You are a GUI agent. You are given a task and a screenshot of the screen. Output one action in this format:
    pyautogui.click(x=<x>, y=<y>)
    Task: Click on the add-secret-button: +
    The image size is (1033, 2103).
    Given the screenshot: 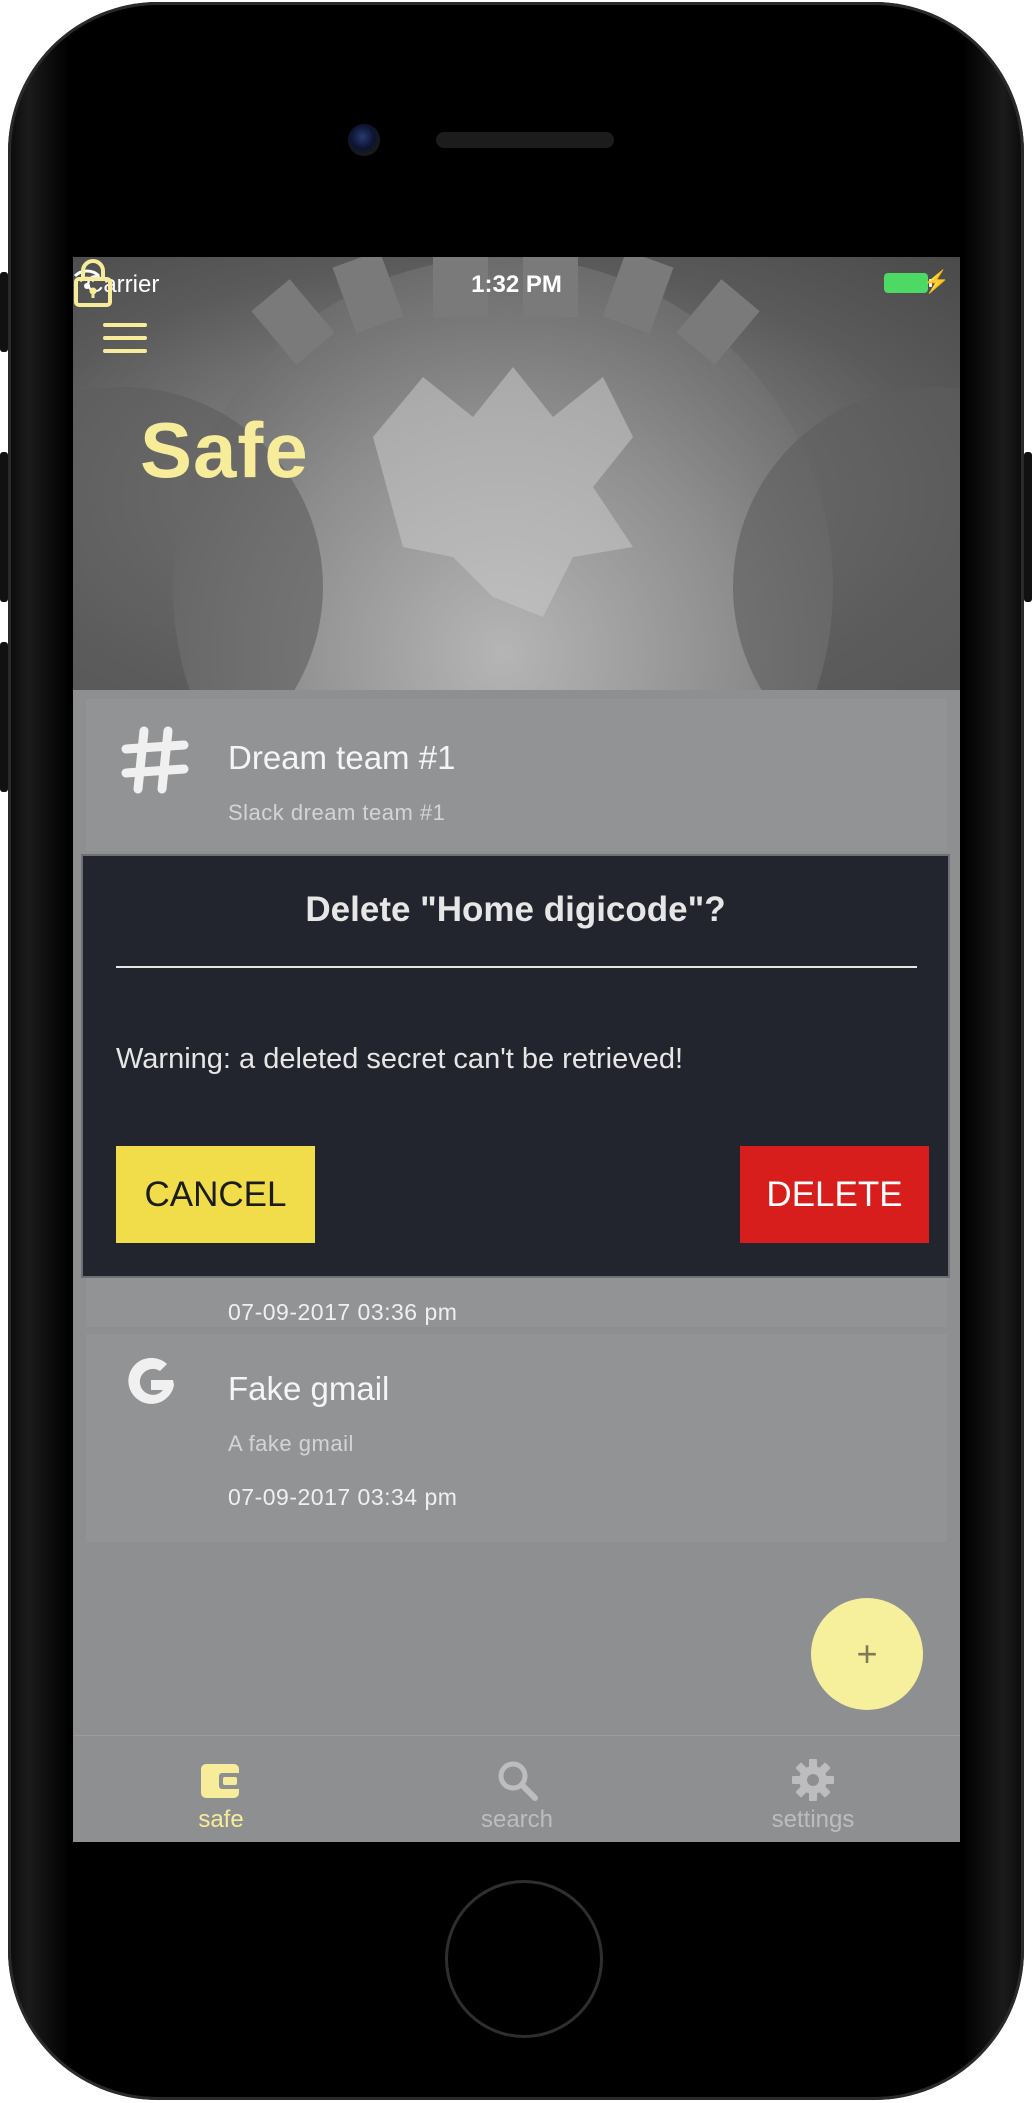 What is the action you would take?
    pyautogui.click(x=867, y=1654)
    